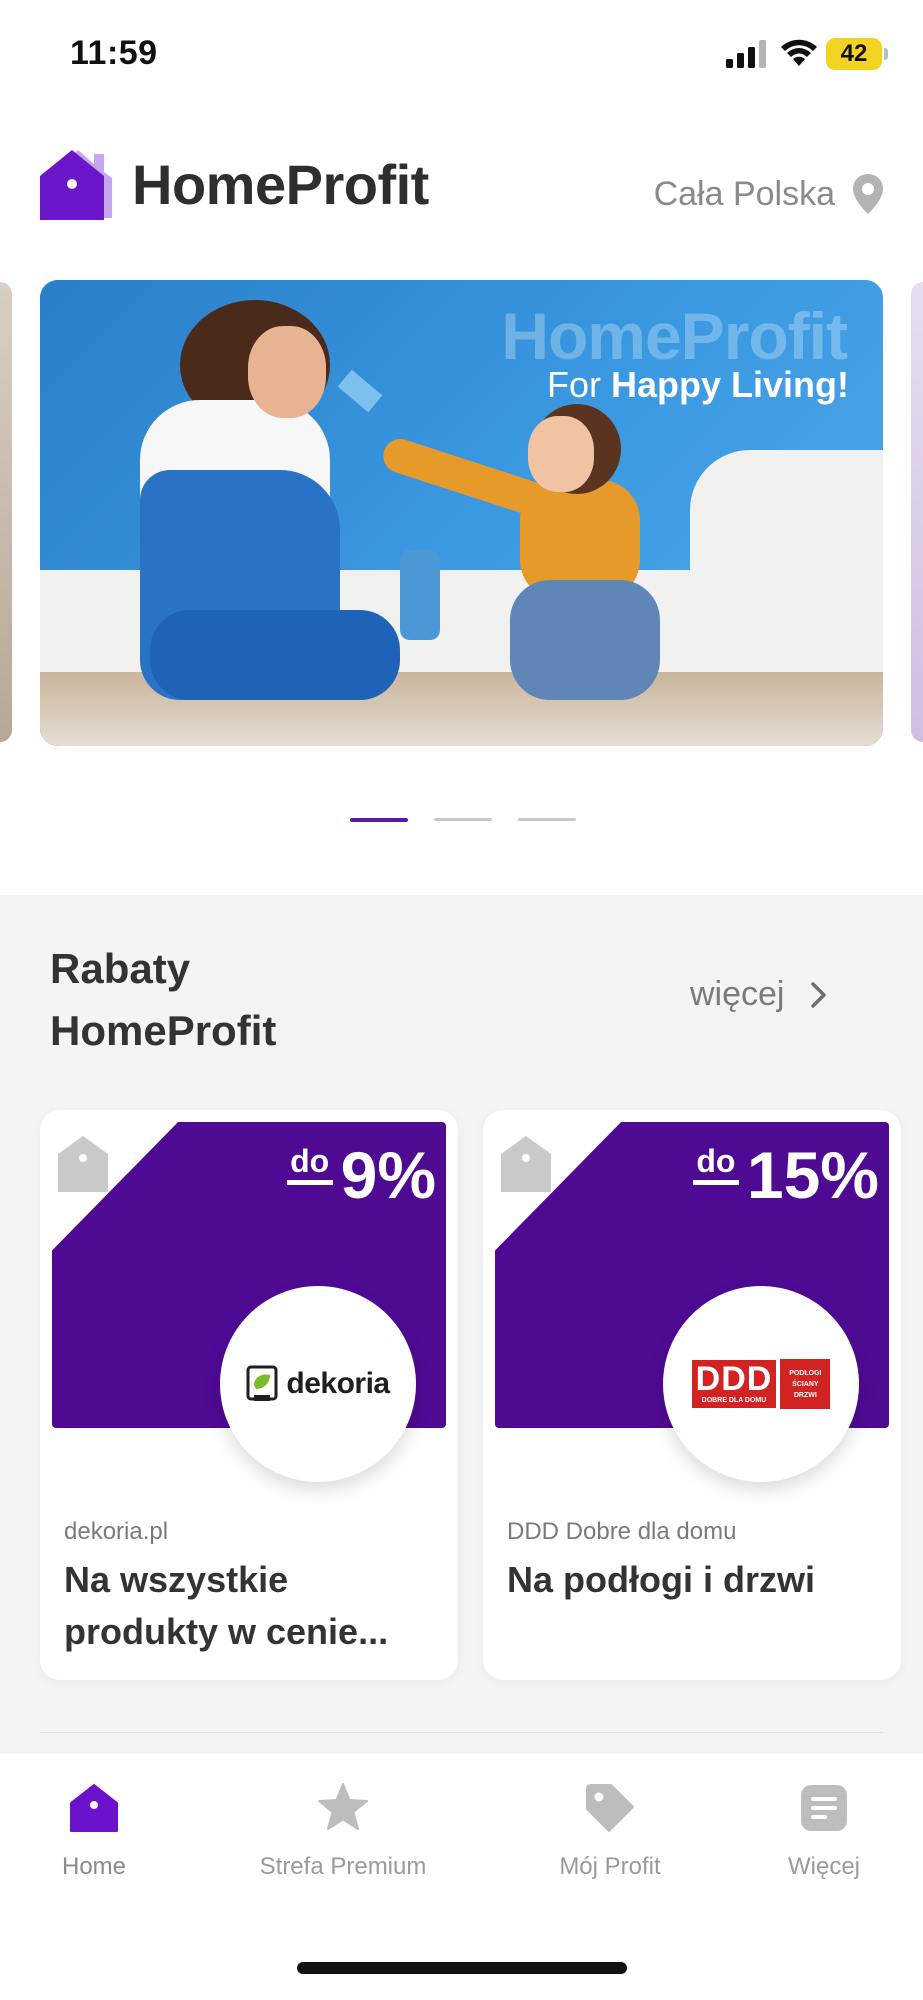  Describe the element at coordinates (578, 384) in the screenshot. I see `banner-tagline-prefix: For` at that location.